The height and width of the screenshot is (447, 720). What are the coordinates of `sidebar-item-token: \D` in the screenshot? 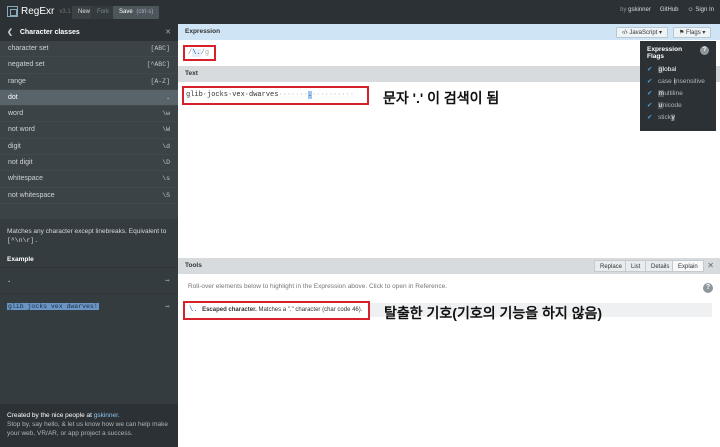 It's located at (166, 163).